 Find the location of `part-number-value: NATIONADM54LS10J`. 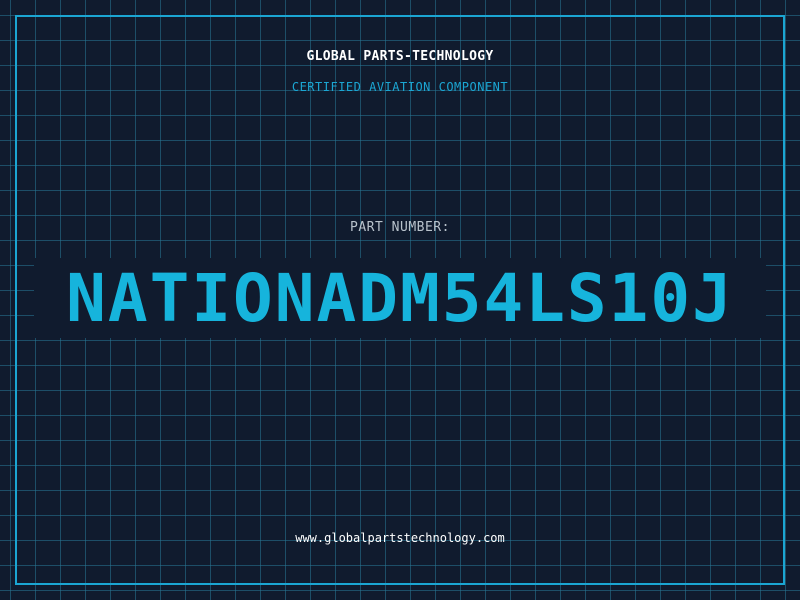

part-number-value: NATIONADM54LS10J is located at coordinates (400, 298).